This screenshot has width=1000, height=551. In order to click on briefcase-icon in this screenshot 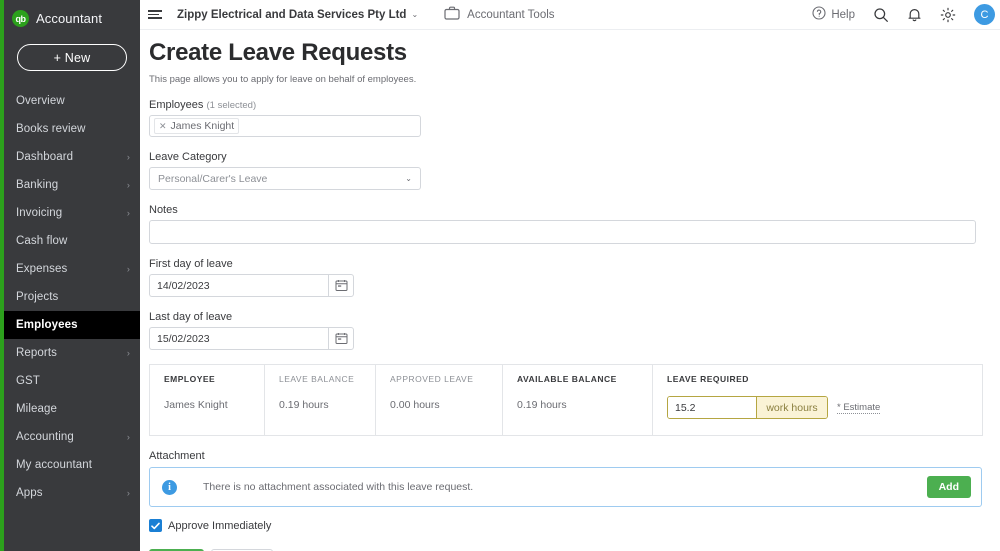, I will do `click(452, 14)`.